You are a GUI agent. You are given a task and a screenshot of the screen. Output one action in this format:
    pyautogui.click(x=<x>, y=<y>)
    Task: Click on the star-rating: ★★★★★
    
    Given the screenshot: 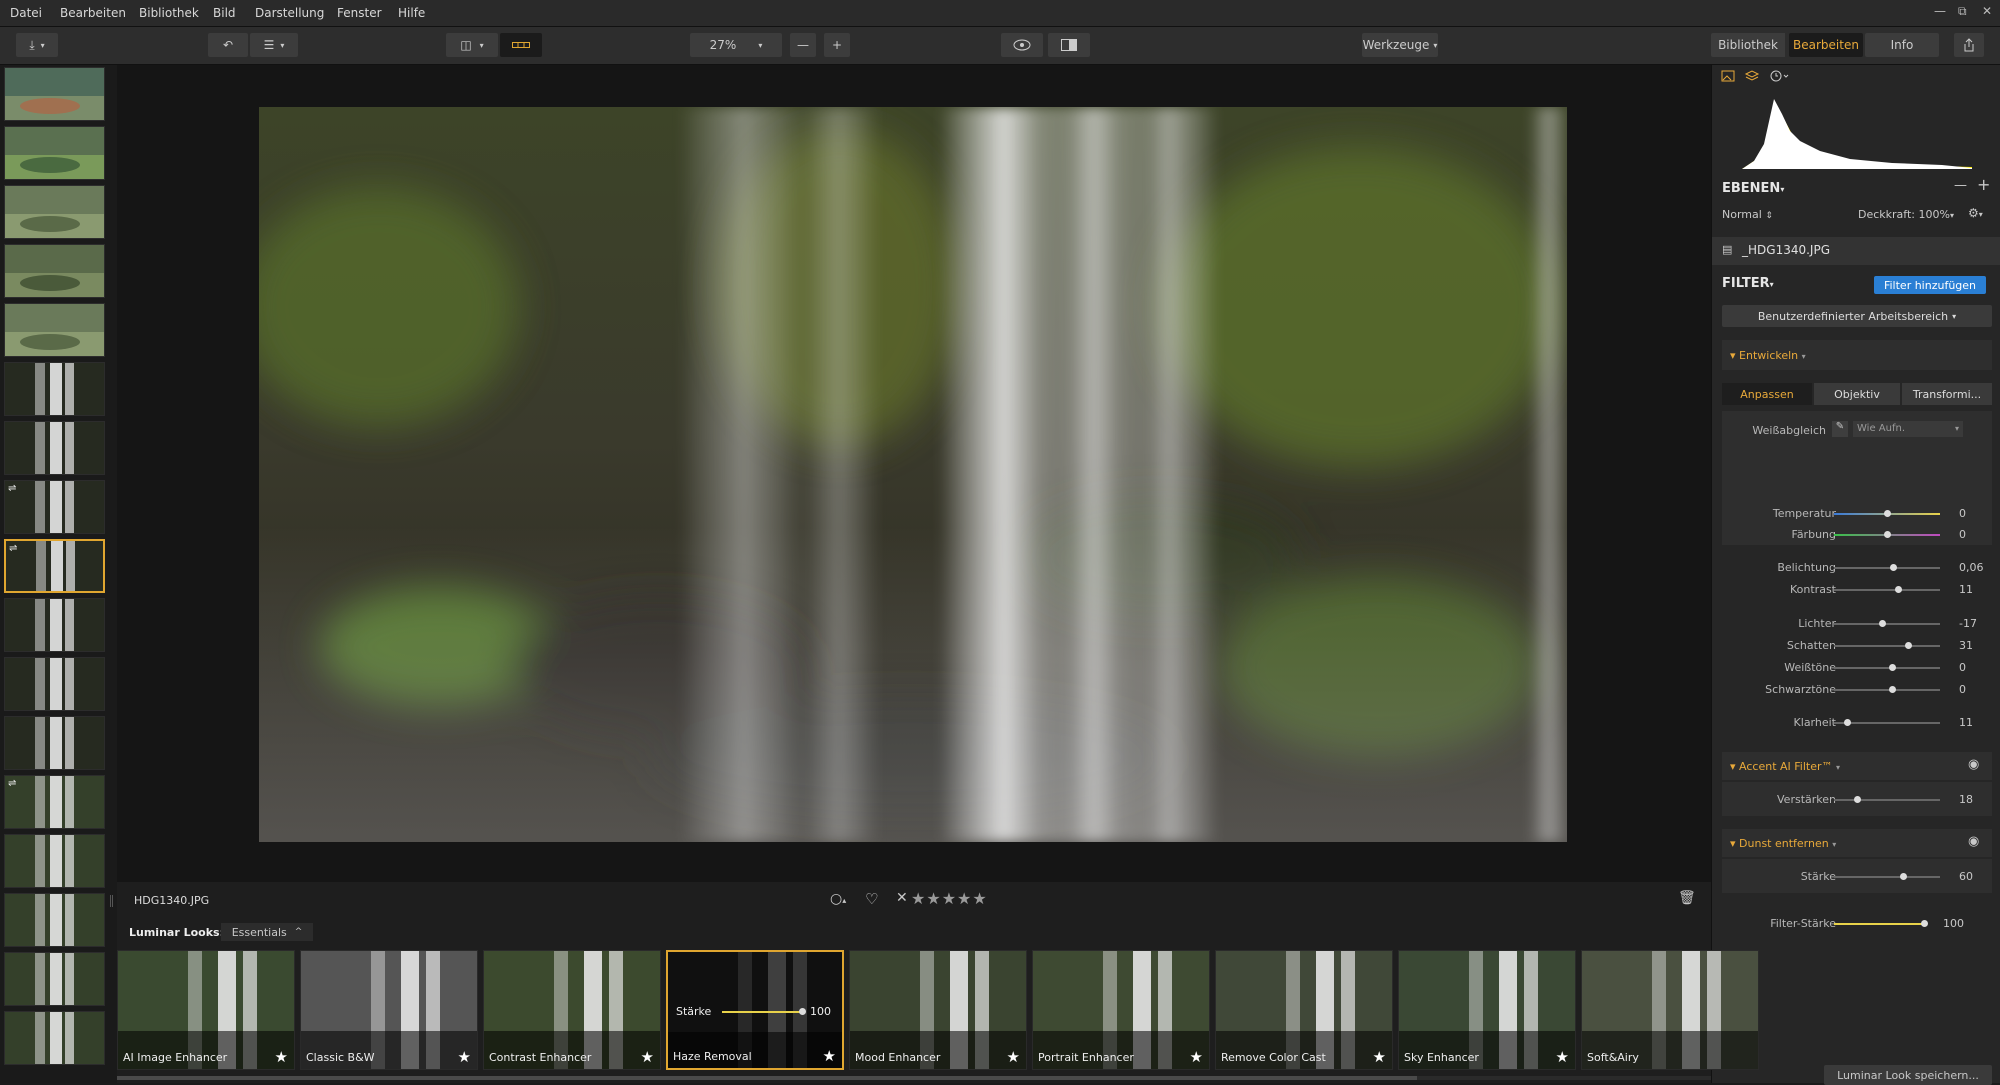 What is the action you would take?
    pyautogui.click(x=949, y=898)
    